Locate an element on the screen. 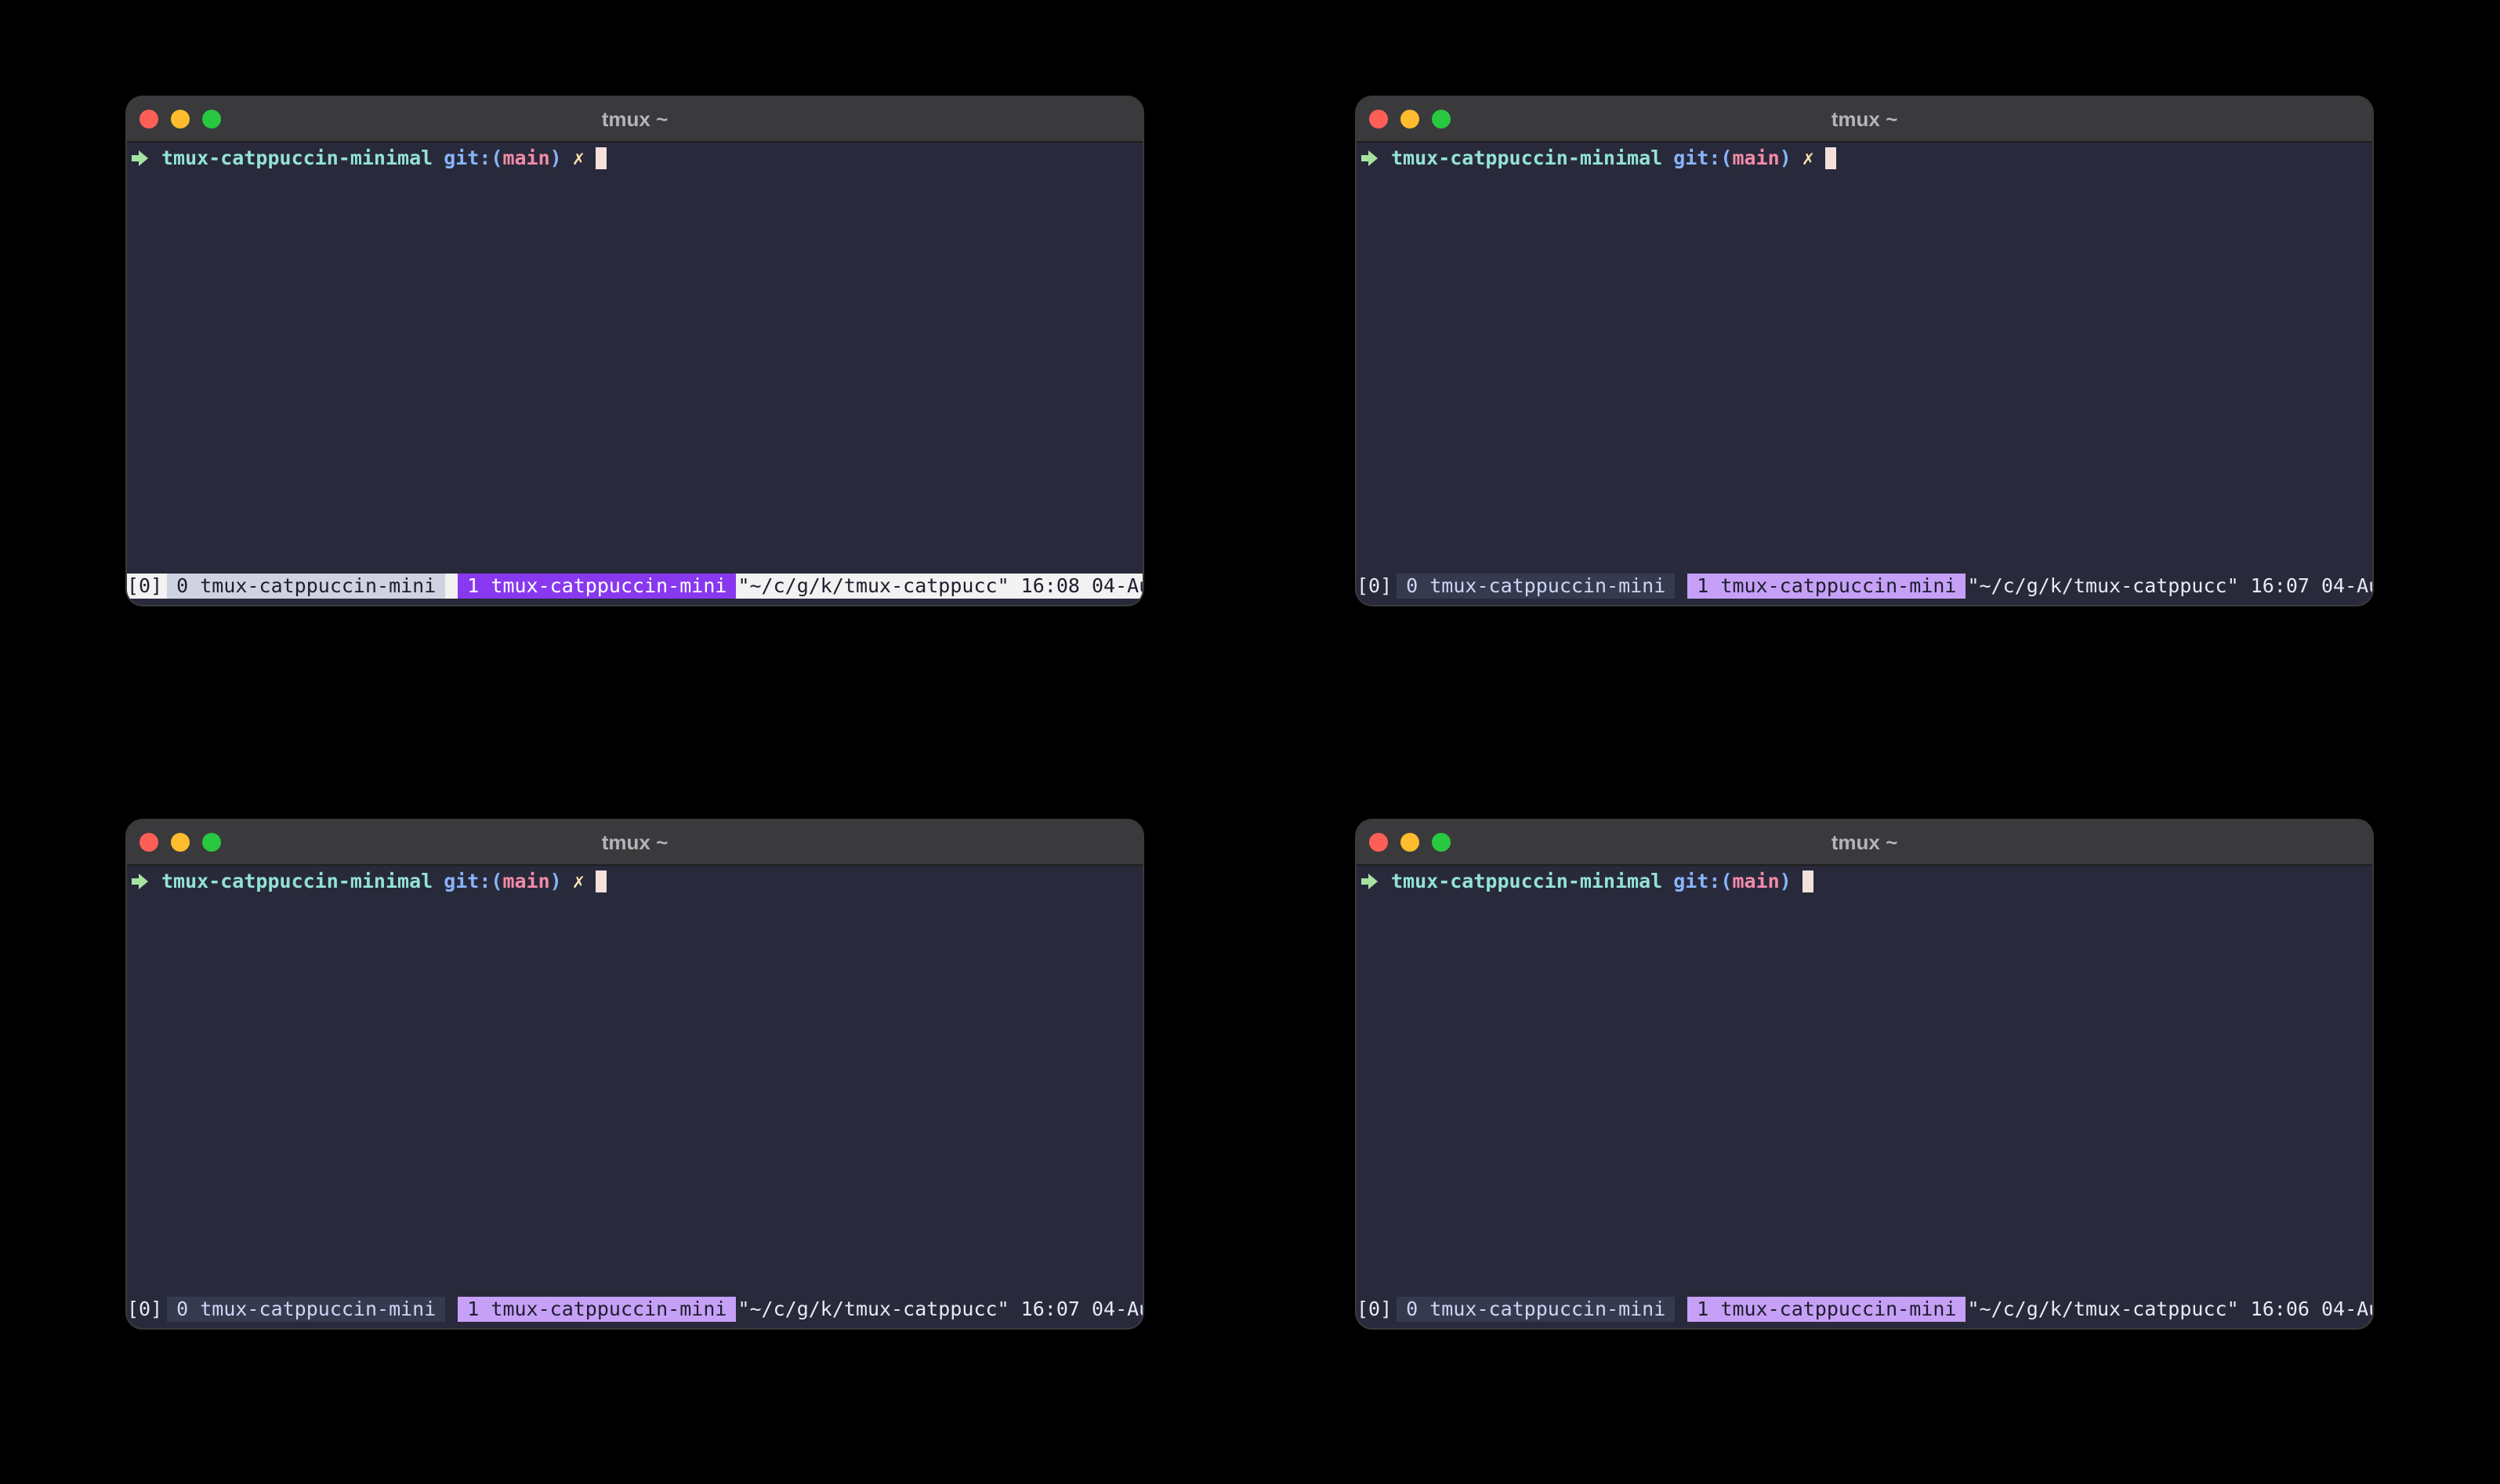 The height and width of the screenshot is (1484, 2500). tmux-status-right: "~/c/g/k/tmux-catppucc" 16:08 04-Aug-24 is located at coordinates (940, 585).